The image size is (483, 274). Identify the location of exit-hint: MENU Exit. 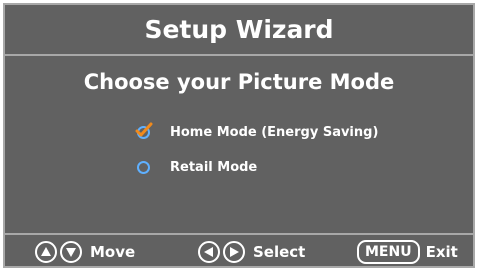
(407, 252).